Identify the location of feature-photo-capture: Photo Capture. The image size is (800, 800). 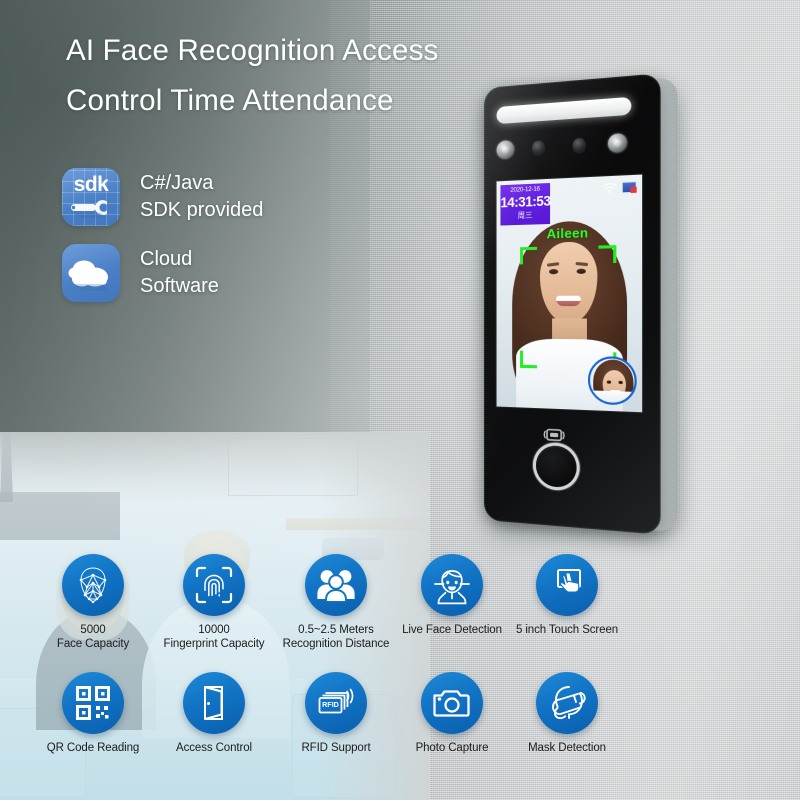
(452, 713).